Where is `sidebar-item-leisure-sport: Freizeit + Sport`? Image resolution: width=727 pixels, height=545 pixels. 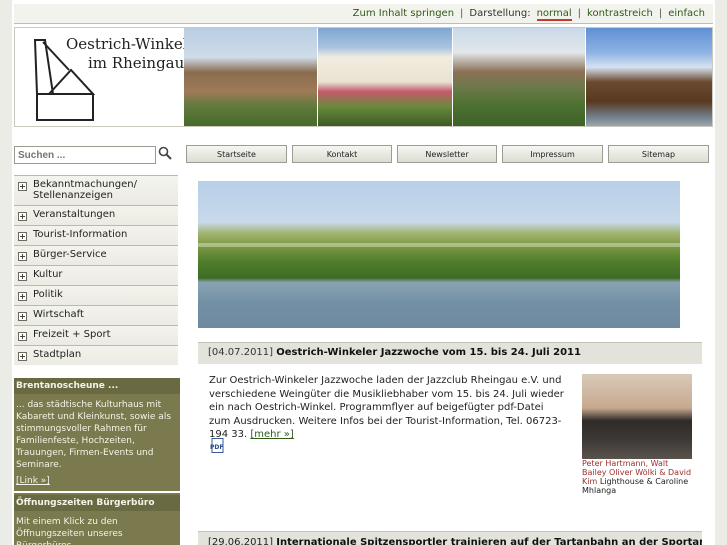
sidebar-item-leisure-sport: Freizeit + Sport is located at coordinates (96, 335).